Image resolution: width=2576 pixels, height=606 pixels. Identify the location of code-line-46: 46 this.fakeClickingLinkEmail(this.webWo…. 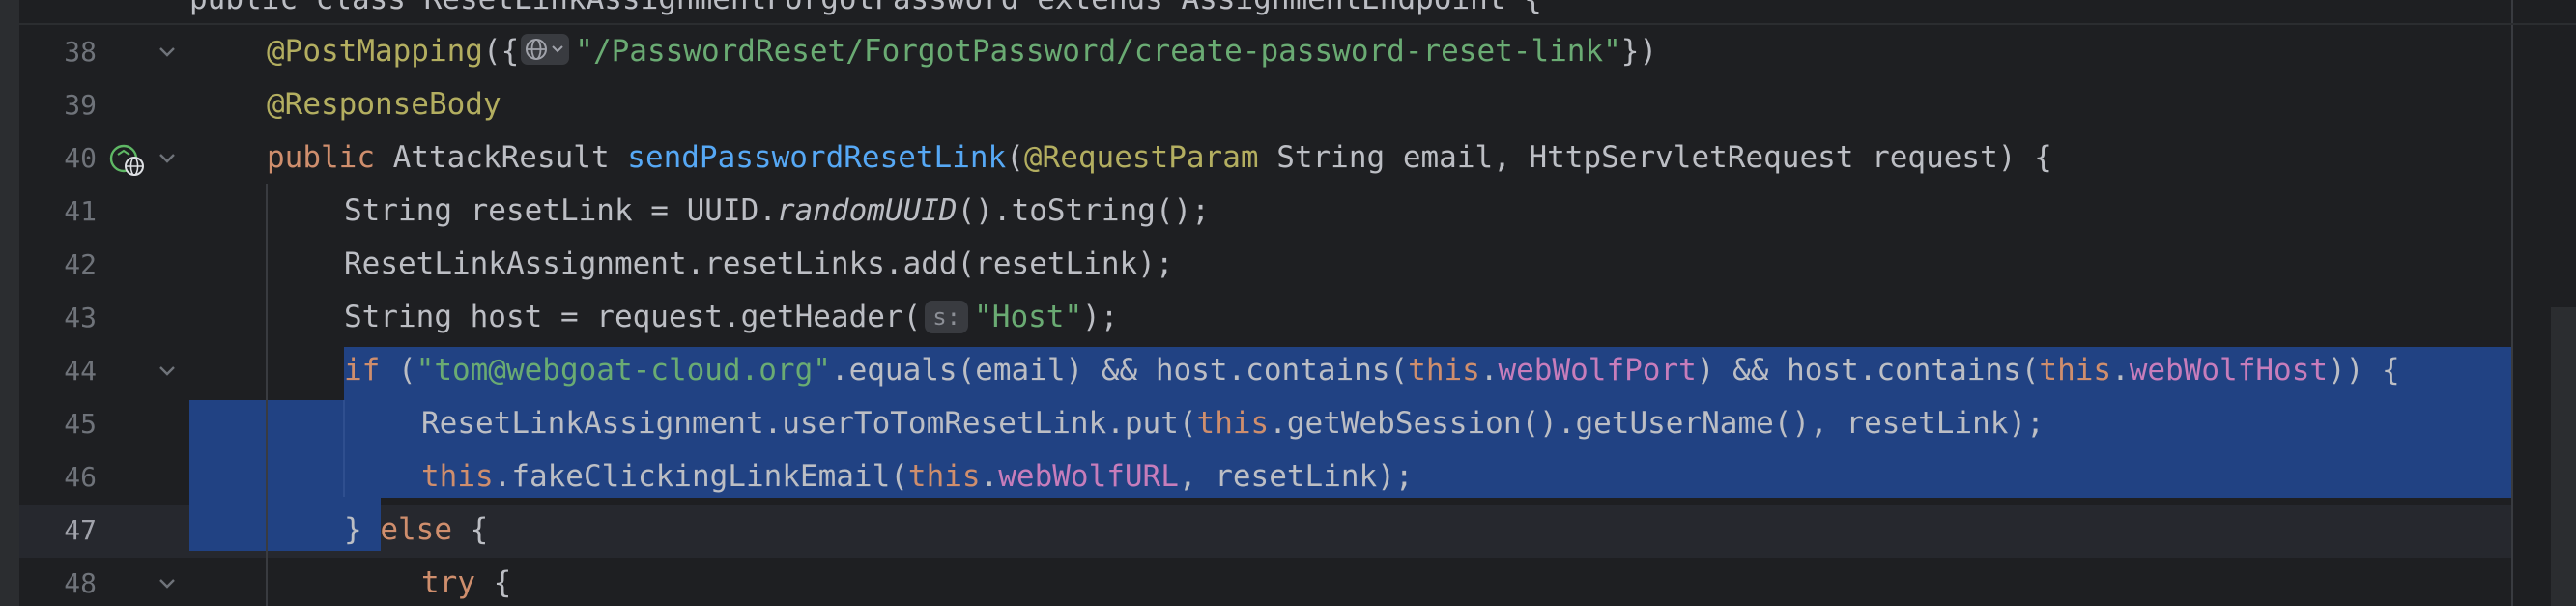
(1288, 477).